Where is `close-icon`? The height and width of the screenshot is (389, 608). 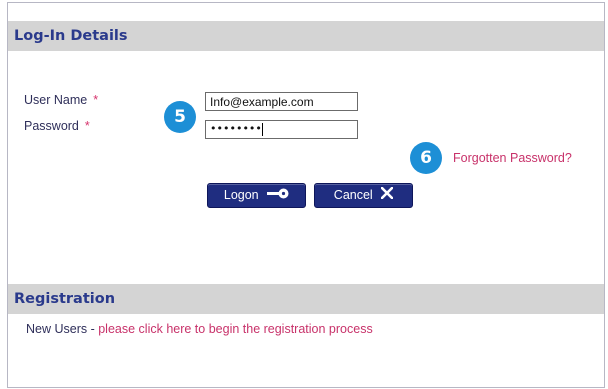 close-icon is located at coordinates (387, 195).